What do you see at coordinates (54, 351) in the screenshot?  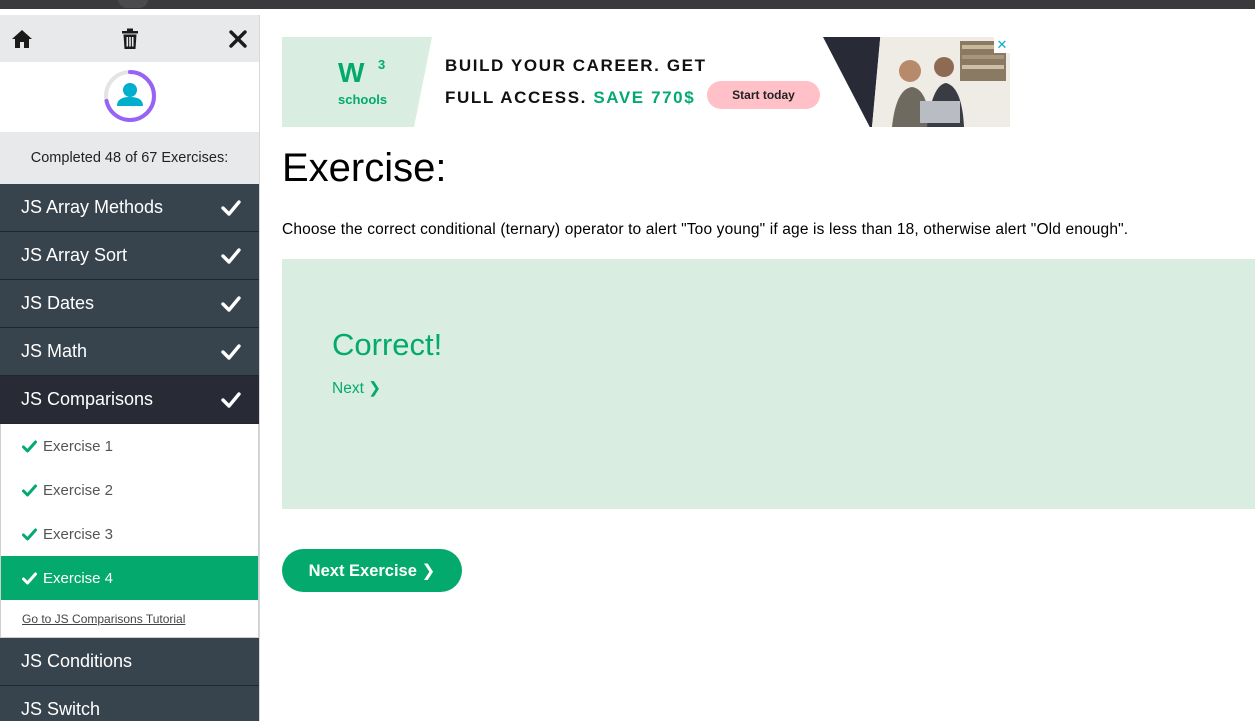 I see `topic-label: JS Math` at bounding box center [54, 351].